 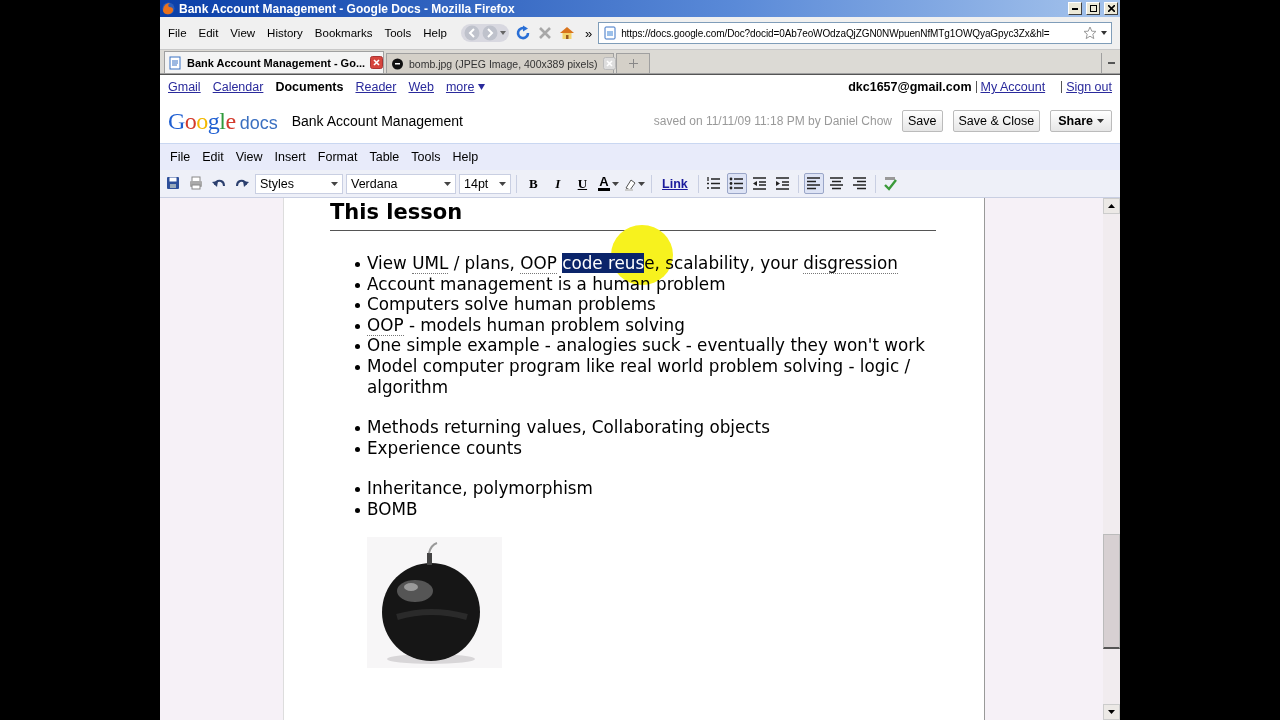 I want to click on italic-button: I, so click(x=557, y=183).